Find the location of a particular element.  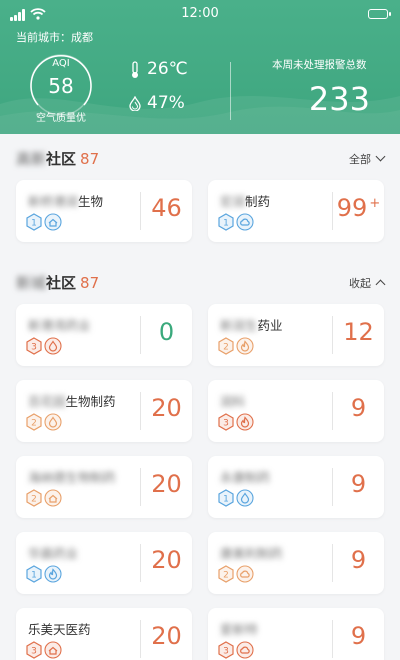

expand-all-toggle: 全部 is located at coordinates (367, 159).